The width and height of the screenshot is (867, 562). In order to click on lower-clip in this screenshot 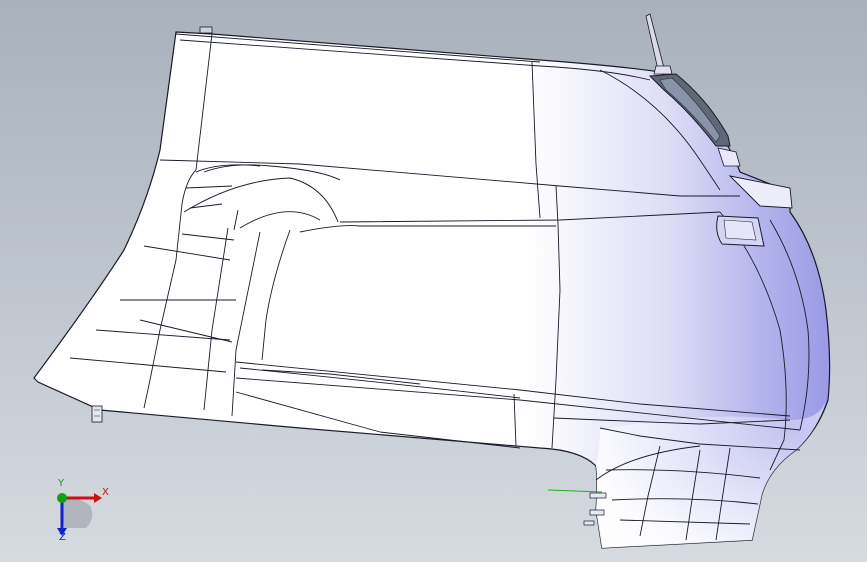, I will do `click(97, 414)`.